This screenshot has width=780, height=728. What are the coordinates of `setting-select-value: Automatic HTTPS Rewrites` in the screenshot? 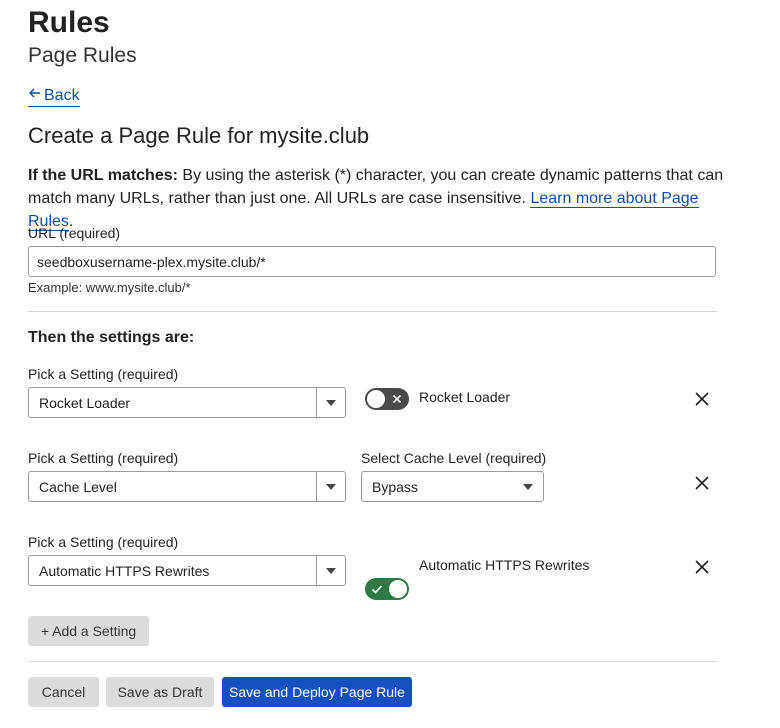 It's located at (124, 570).